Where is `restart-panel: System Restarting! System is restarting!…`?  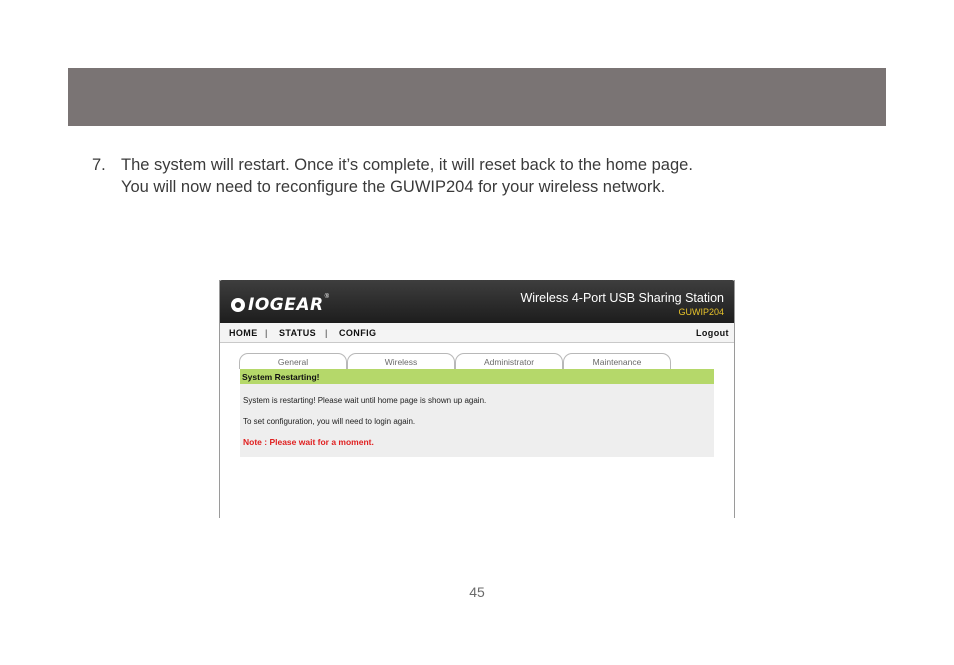
restart-panel: System Restarting! System is restarting!… is located at coordinates (477, 413).